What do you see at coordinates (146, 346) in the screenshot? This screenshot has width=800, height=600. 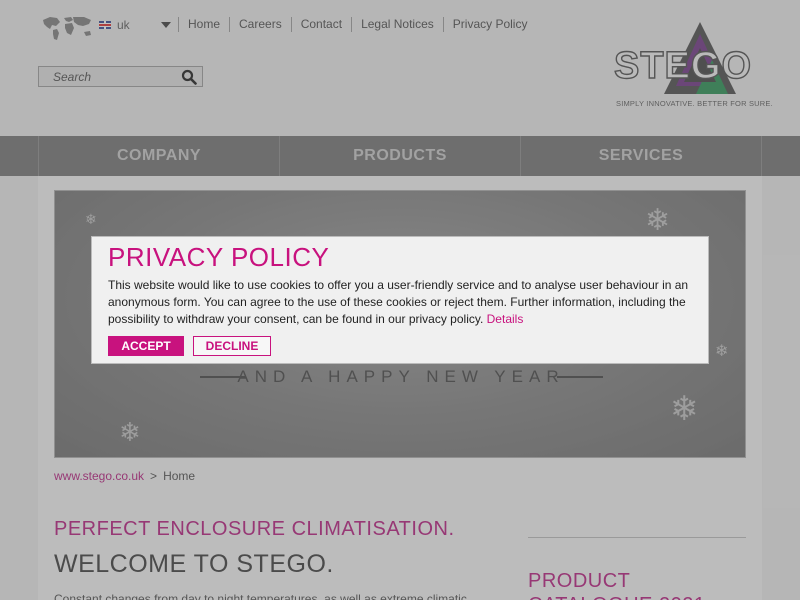 I see `accept-button: ACCEPT` at bounding box center [146, 346].